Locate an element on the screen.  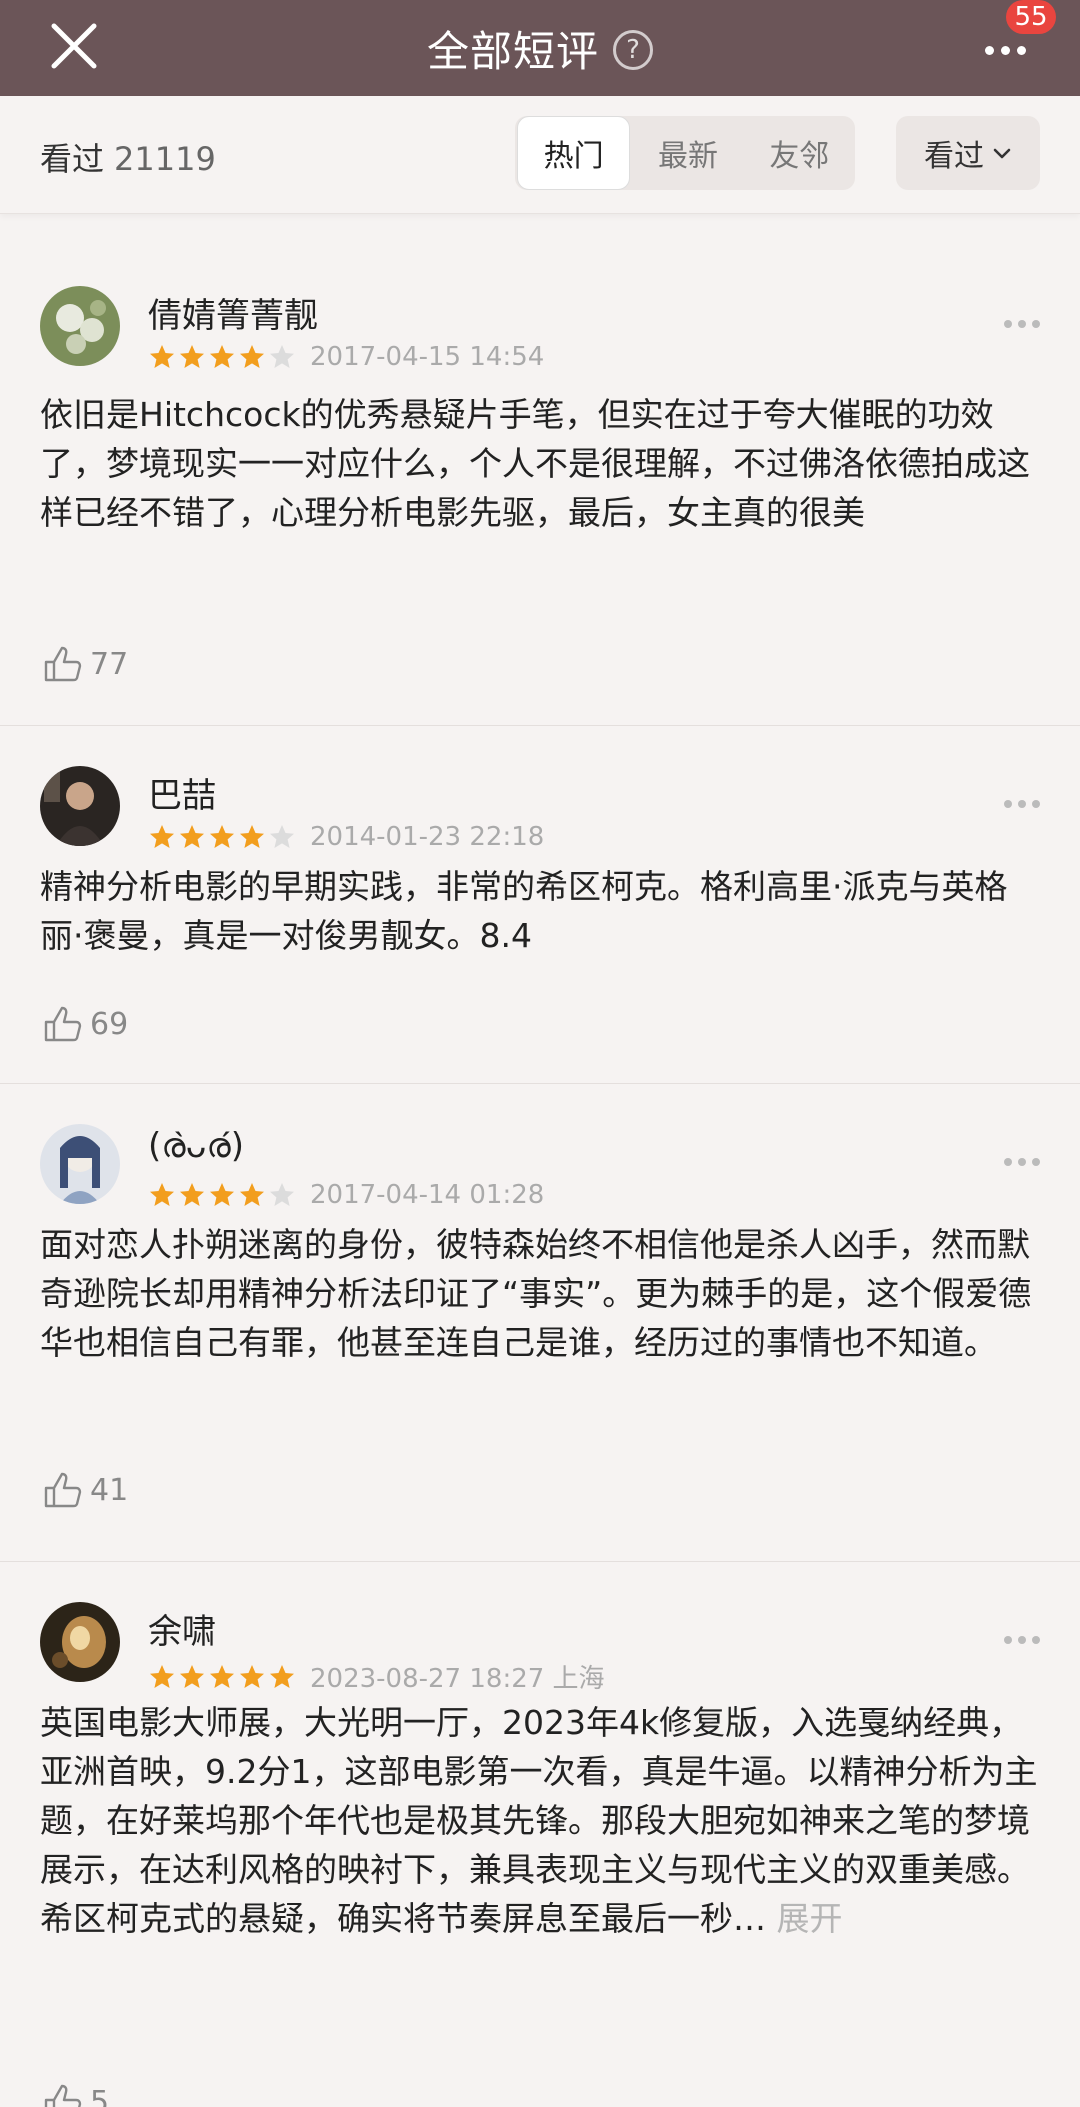
sort-tabs: 热门 最新 友邻 is located at coordinates (685, 153).